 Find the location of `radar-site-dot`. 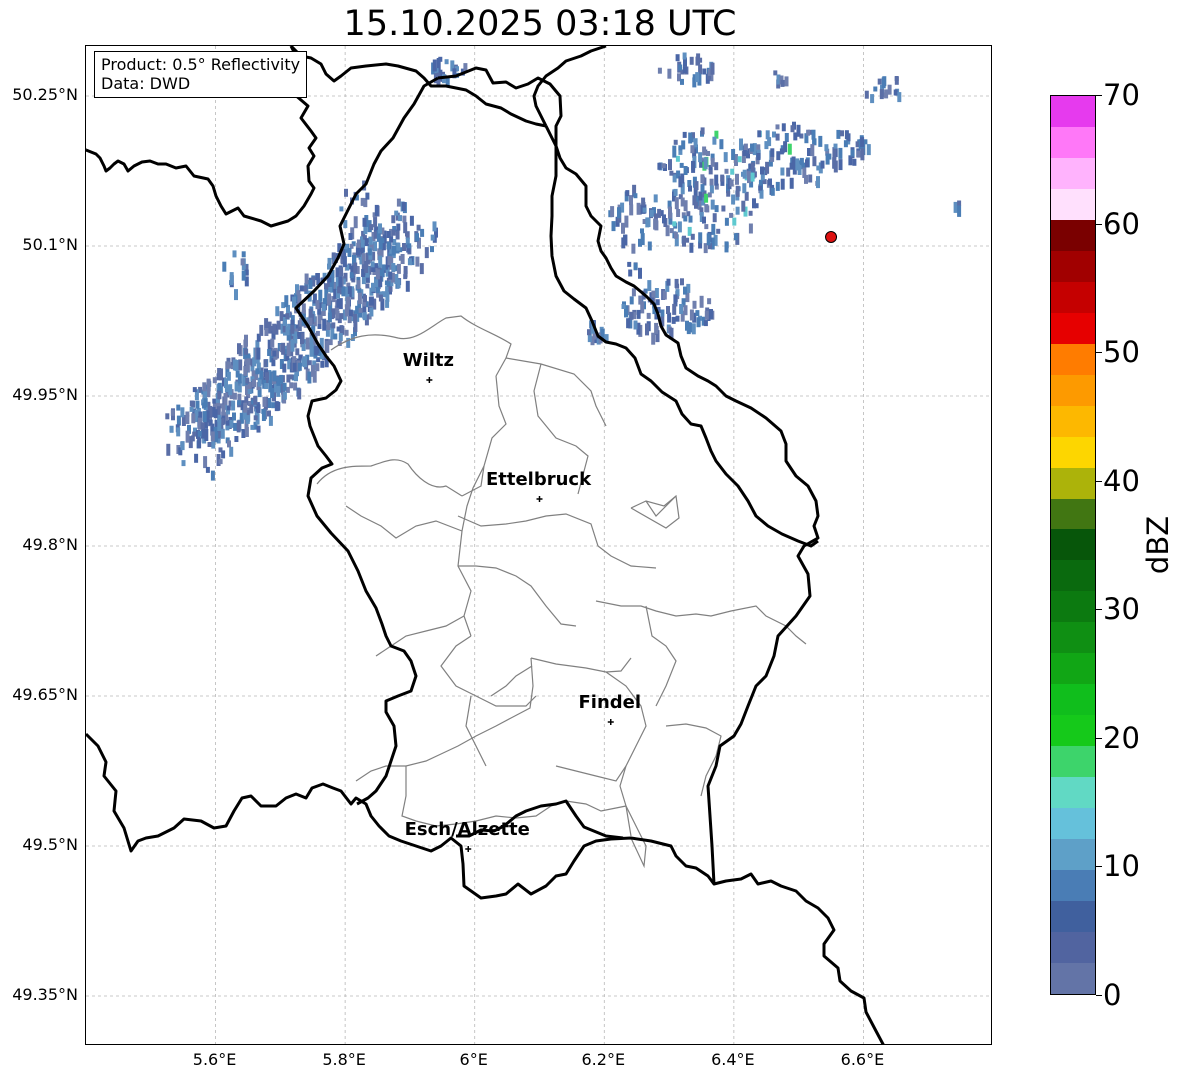

radar-site-dot is located at coordinates (831, 237).